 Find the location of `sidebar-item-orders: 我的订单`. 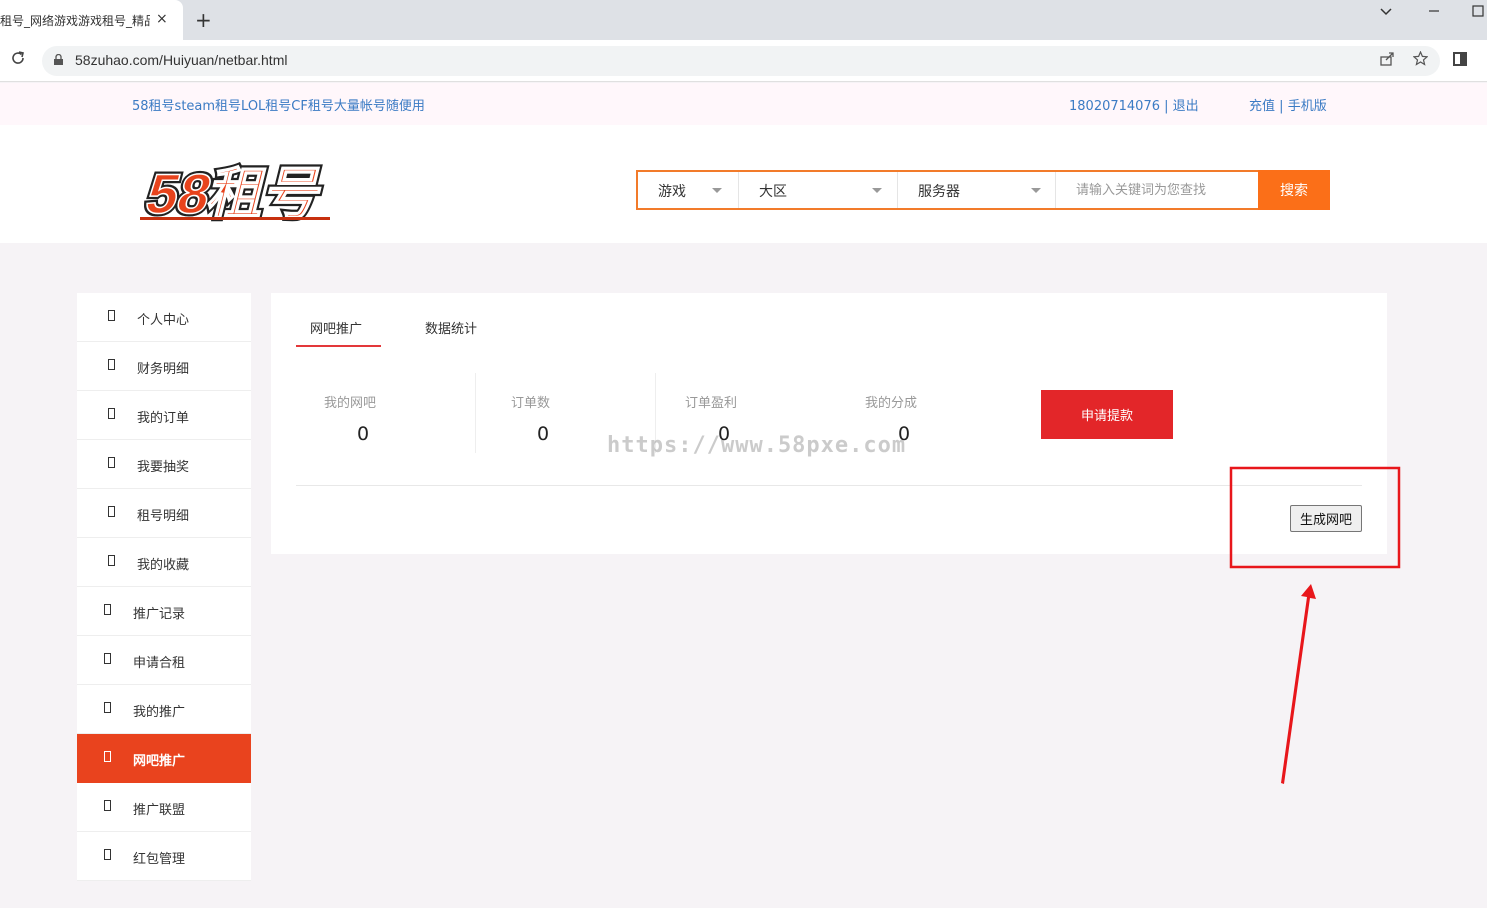

sidebar-item-orders: 我的订单 is located at coordinates (164, 415).